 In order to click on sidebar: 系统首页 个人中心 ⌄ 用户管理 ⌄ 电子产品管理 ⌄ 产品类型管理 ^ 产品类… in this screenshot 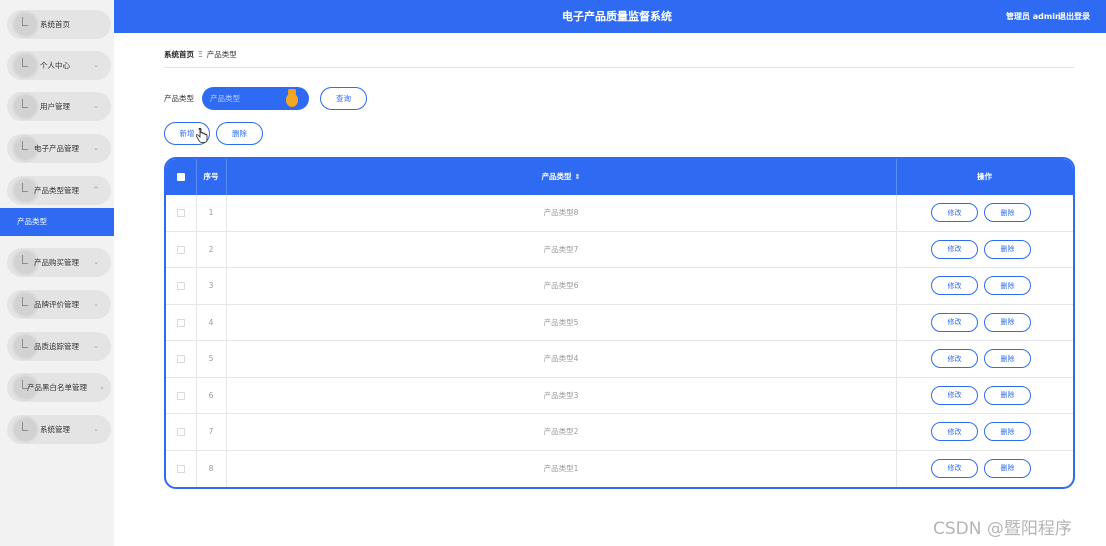, I will do `click(57, 273)`.